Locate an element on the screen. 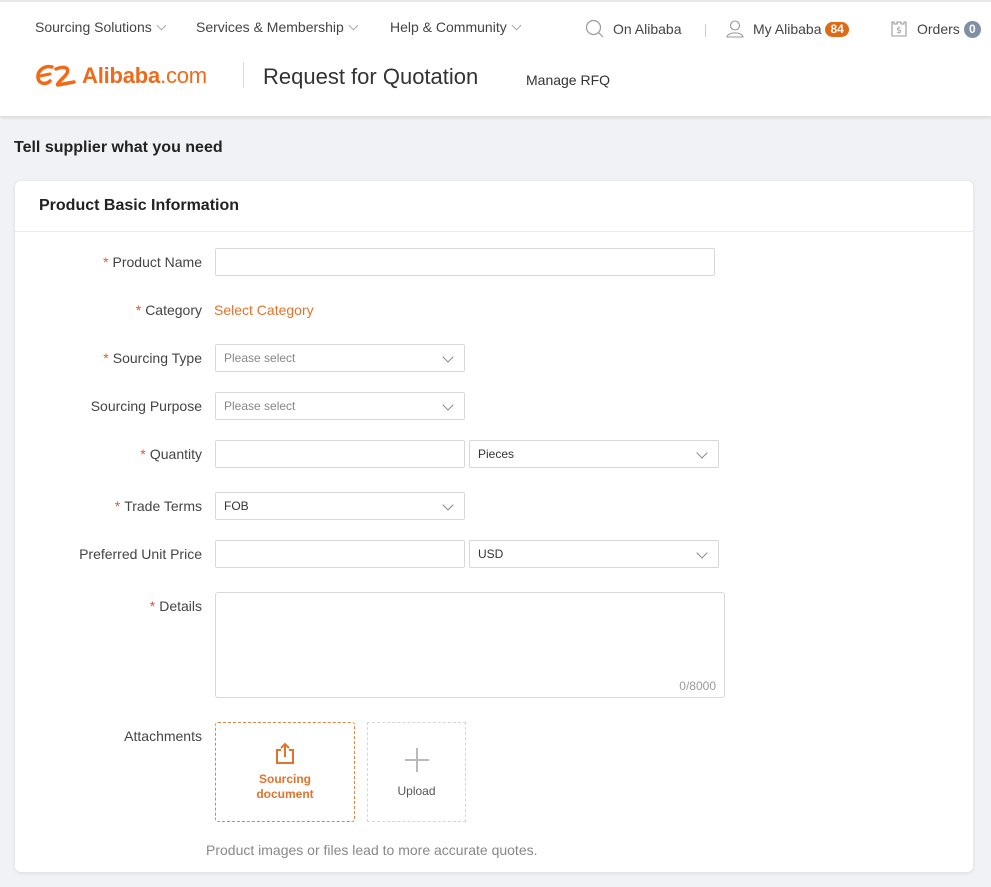 The height and width of the screenshot is (887, 991). sourcing-type-label: * Sourcing Type is located at coordinates (152, 358).